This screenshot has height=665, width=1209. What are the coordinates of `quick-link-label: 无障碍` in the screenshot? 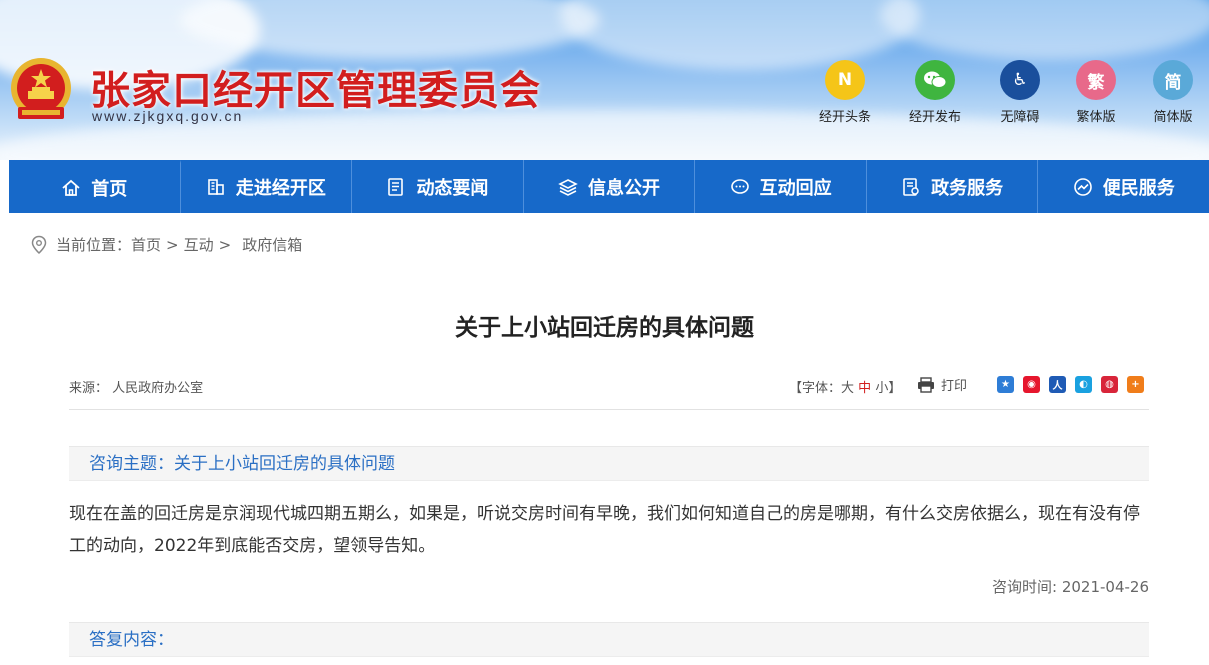 It's located at (1020, 117).